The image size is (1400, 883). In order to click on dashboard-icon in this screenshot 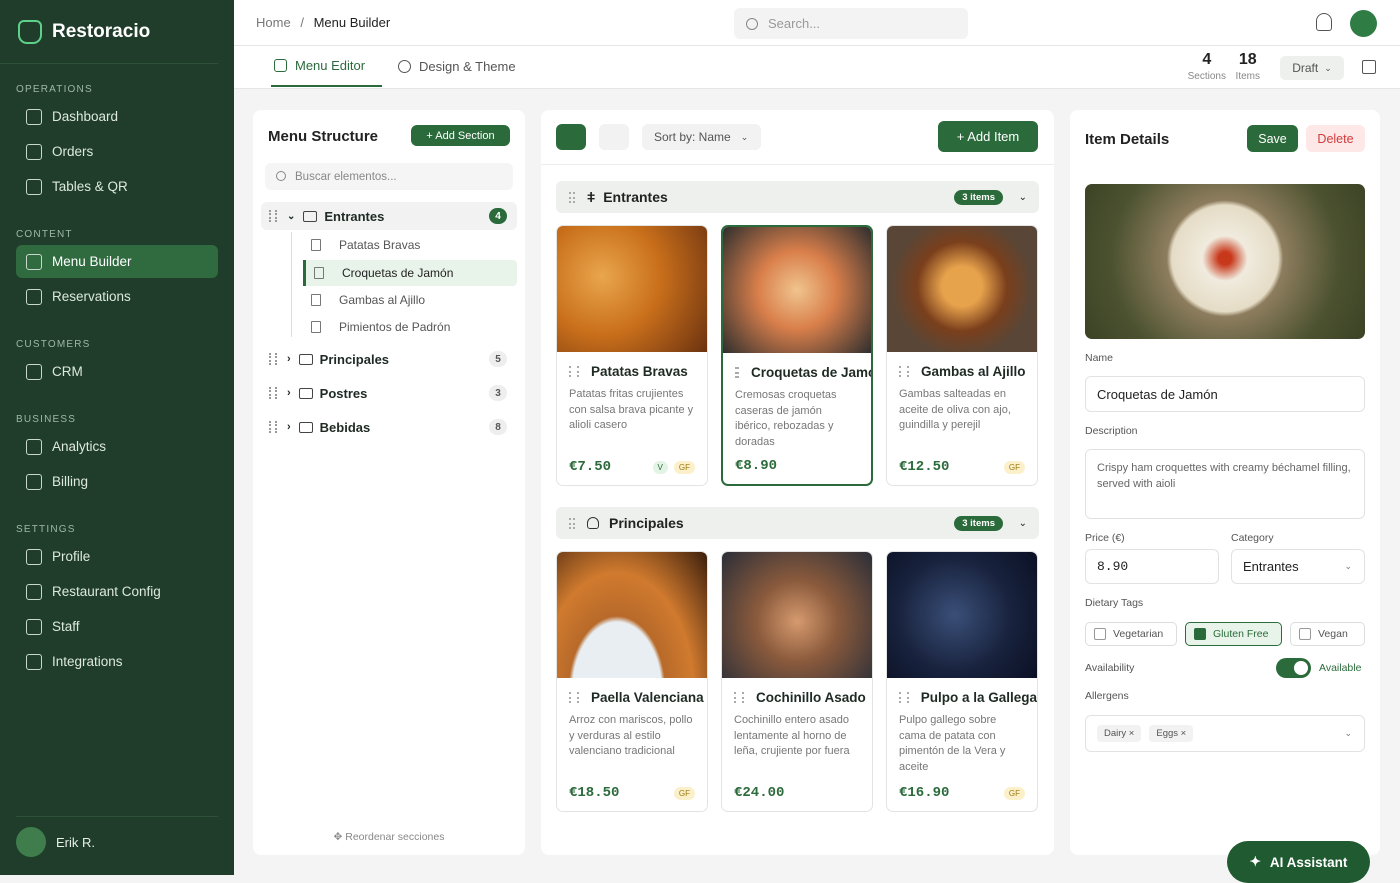, I will do `click(34, 116)`.